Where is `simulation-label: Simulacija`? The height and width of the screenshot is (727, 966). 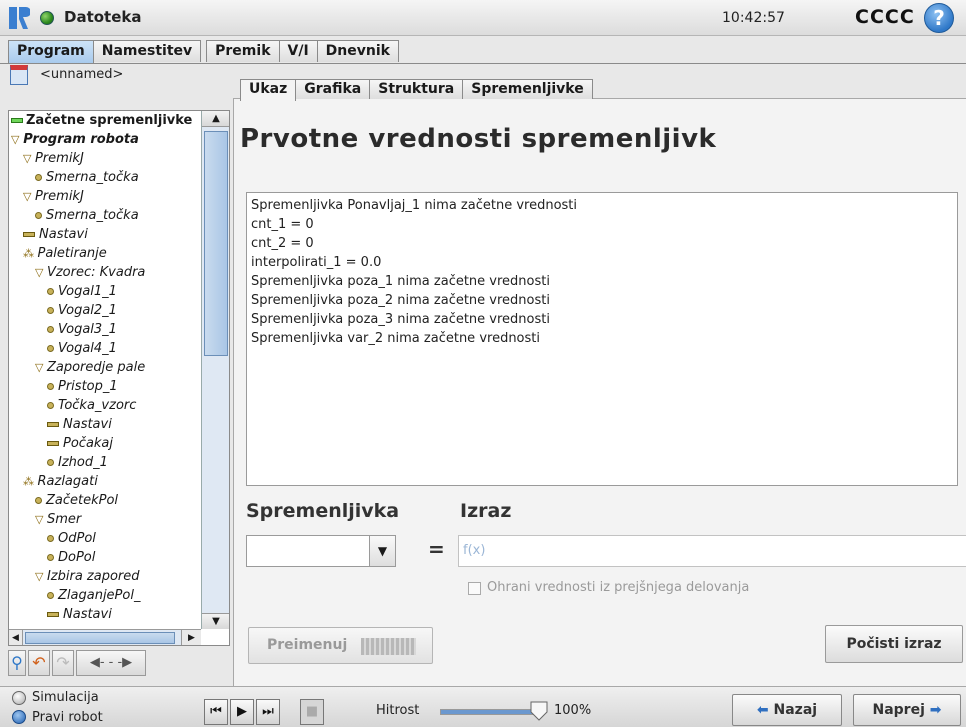 simulation-label: Simulacija is located at coordinates (65, 697).